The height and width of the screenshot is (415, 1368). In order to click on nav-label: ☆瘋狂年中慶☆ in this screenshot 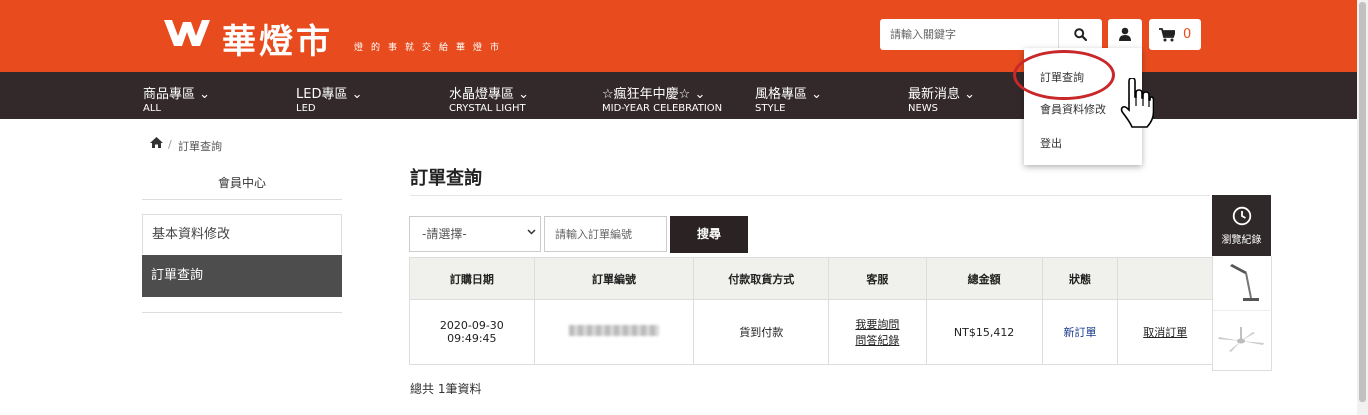, I will do `click(646, 94)`.